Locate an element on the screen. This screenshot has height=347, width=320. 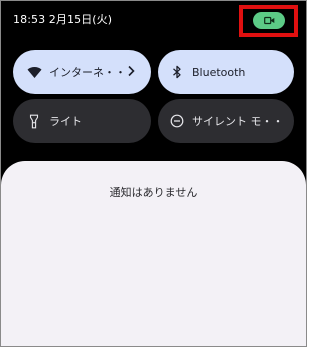
tile-flashlight-label: ライト is located at coordinates (65, 121).